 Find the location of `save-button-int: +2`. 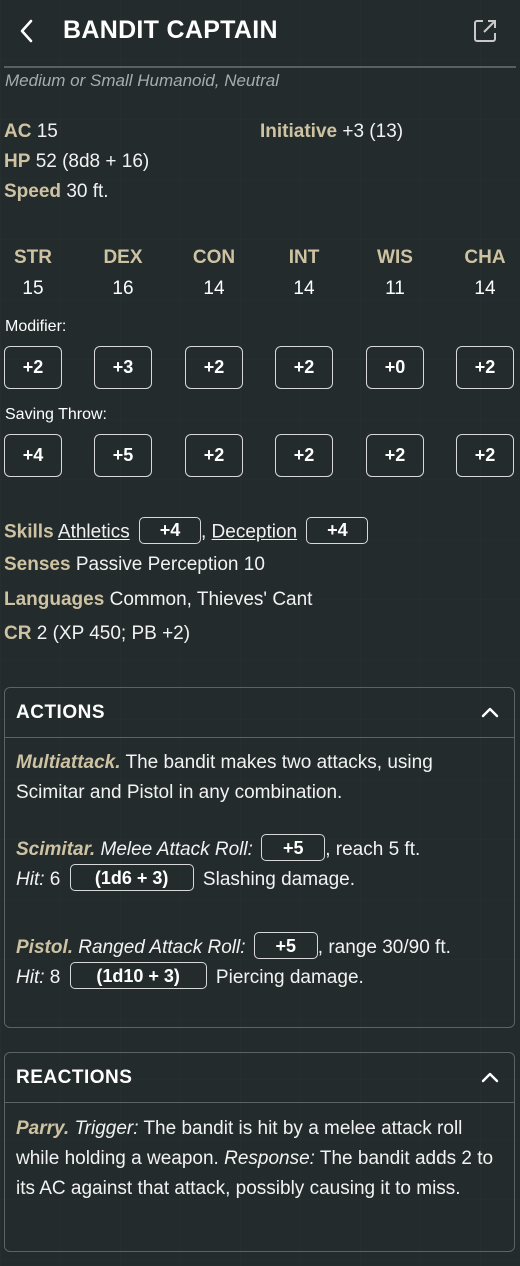

save-button-int: +2 is located at coordinates (304, 455).